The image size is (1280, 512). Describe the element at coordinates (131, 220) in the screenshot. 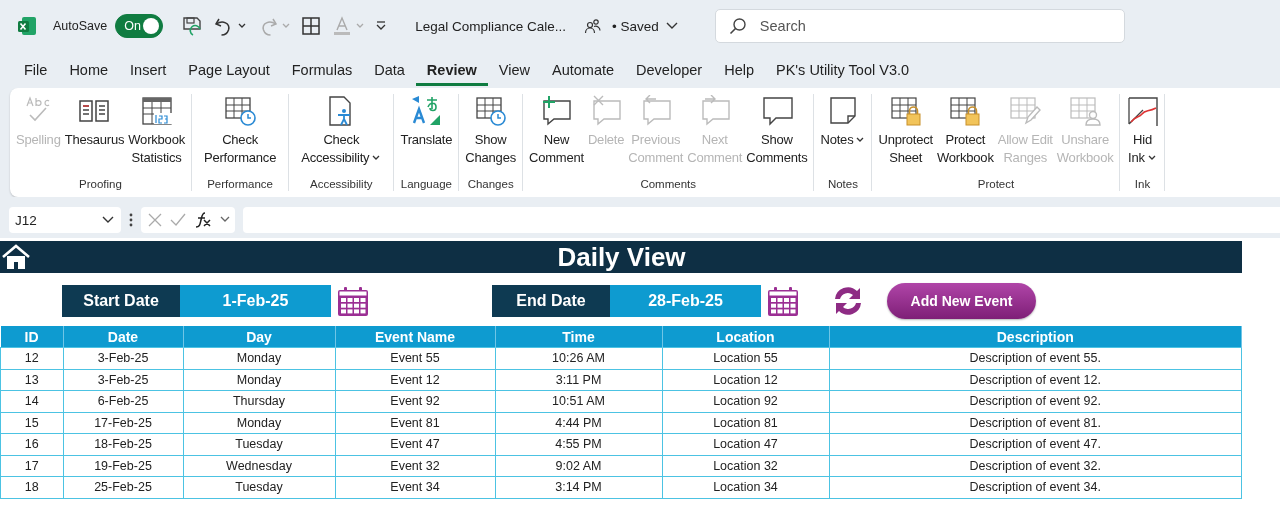

I see `more-icon` at that location.